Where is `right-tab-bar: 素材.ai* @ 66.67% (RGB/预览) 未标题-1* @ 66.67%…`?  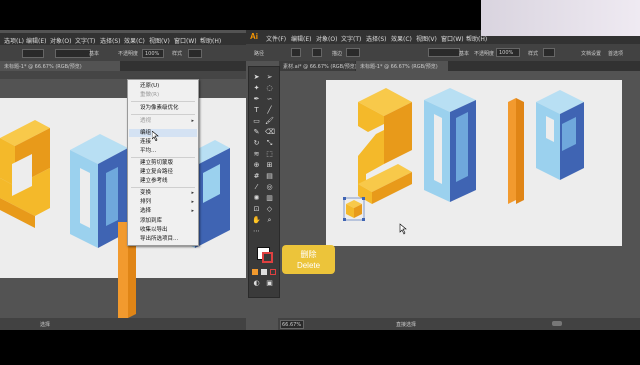 right-tab-bar: 素材.ai* @ 66.67% (RGB/预览) 未标题-1* @ 66.67%… is located at coordinates (459, 66).